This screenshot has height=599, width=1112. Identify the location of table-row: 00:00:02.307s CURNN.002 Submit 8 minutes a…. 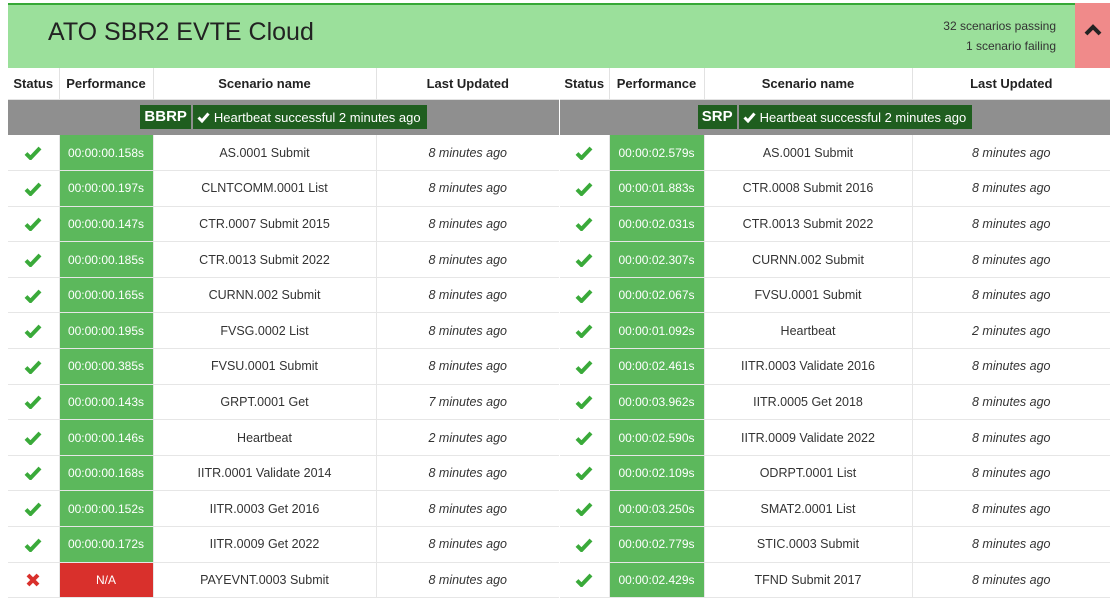
(835, 259).